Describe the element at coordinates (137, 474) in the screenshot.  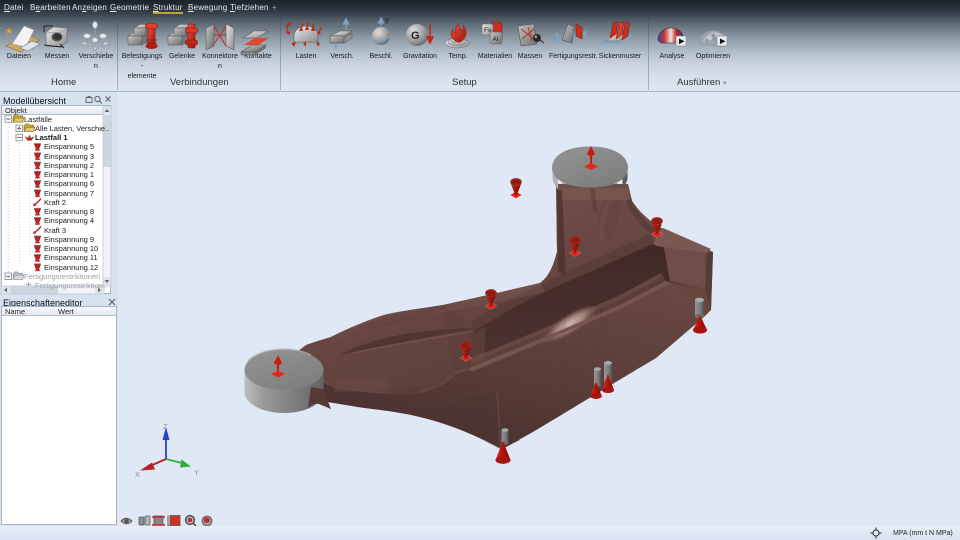
I see `svg-text: X` at that location.